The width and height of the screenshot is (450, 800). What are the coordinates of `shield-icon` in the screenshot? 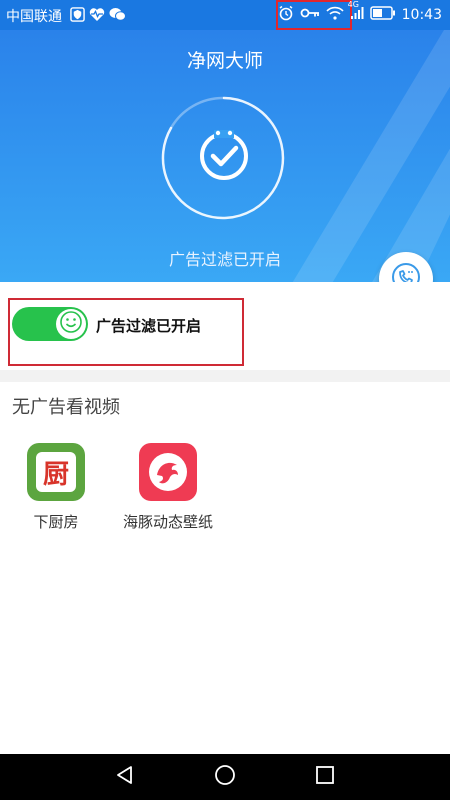 It's located at (77, 16).